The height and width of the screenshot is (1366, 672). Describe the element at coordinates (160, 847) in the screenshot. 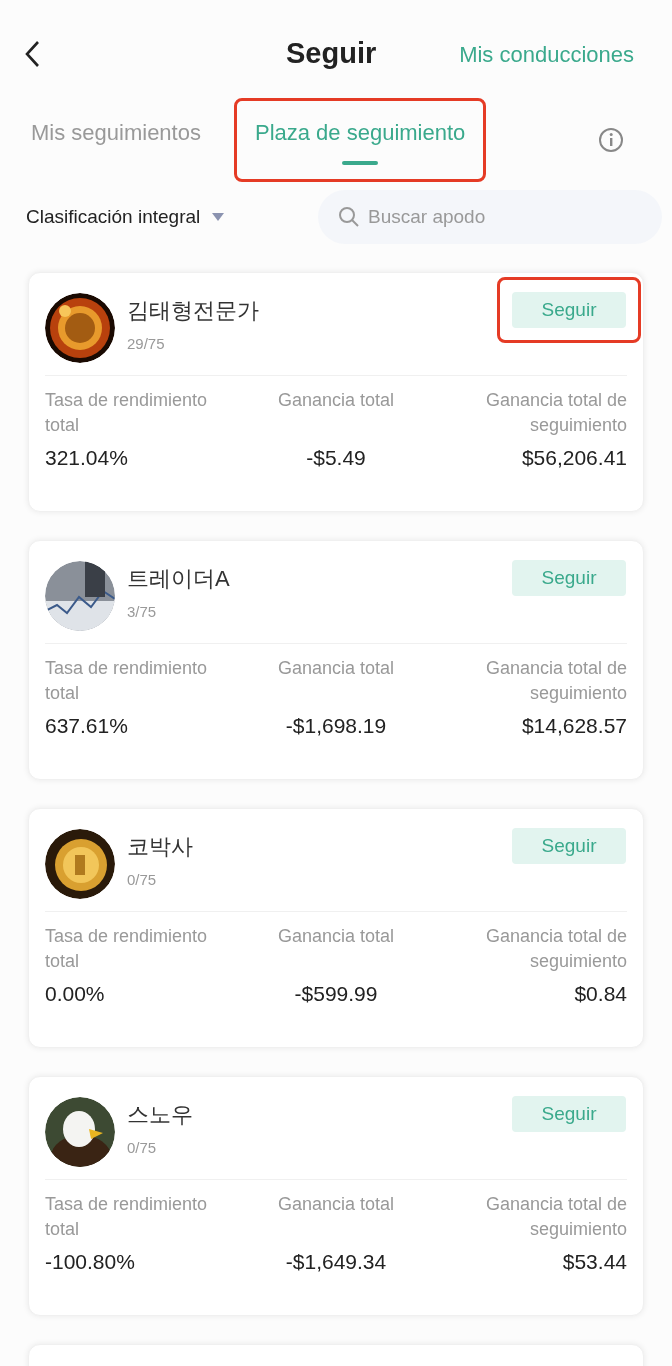

I see `trader-name: 코박사` at that location.